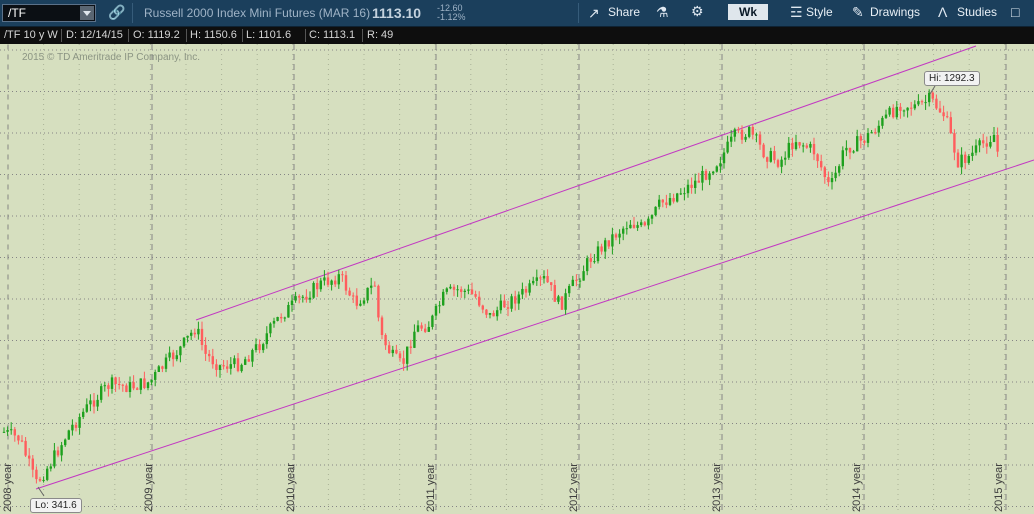  What do you see at coordinates (748, 12) in the screenshot?
I see `aggregation-button: Wk` at bounding box center [748, 12].